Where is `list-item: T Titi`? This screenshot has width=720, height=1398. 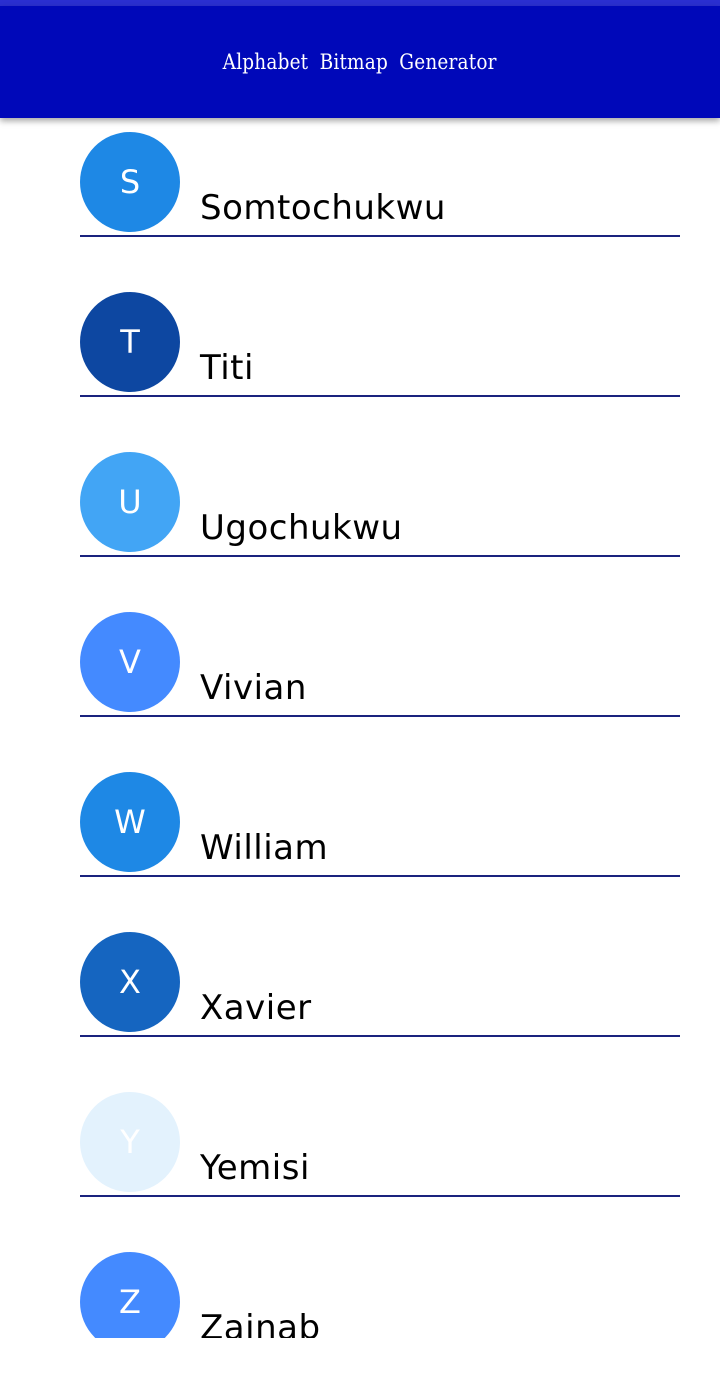
list-item: T Titi is located at coordinates (380, 341).